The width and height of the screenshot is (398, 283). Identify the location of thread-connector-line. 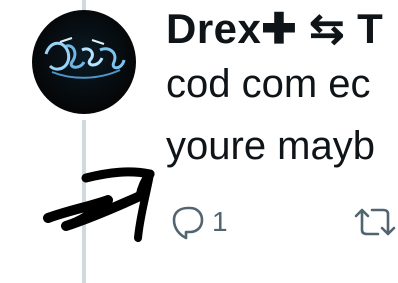
(84, 201).